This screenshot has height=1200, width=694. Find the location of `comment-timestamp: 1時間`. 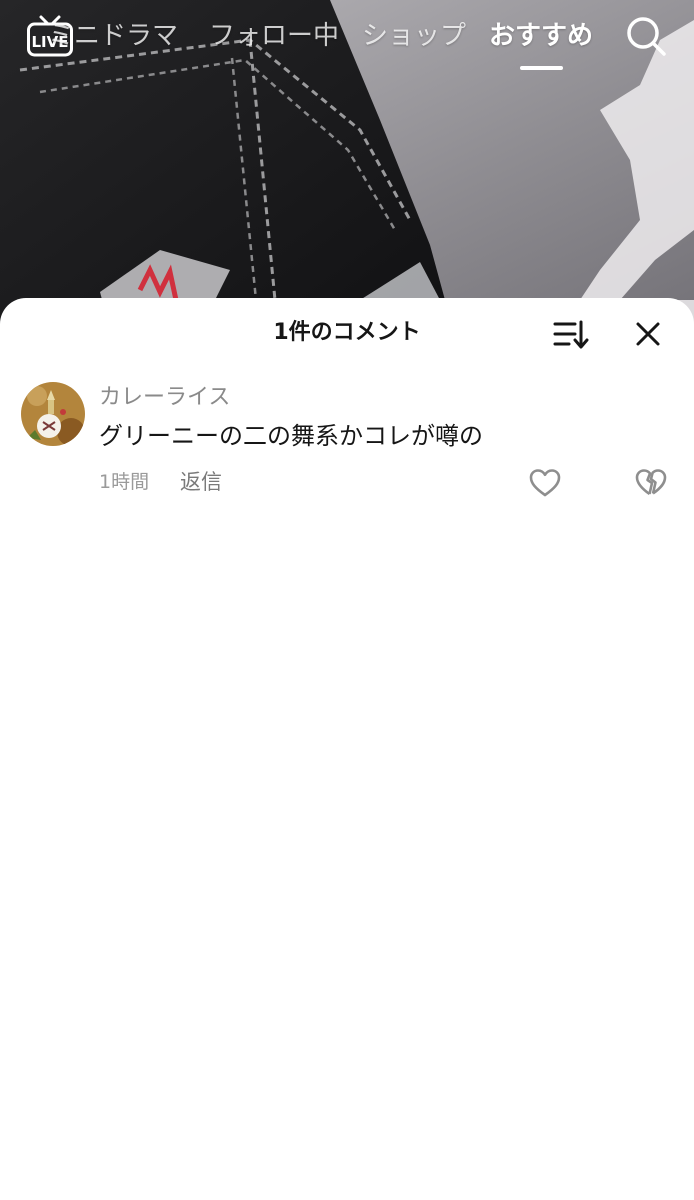

comment-timestamp: 1時間 is located at coordinates (124, 482).